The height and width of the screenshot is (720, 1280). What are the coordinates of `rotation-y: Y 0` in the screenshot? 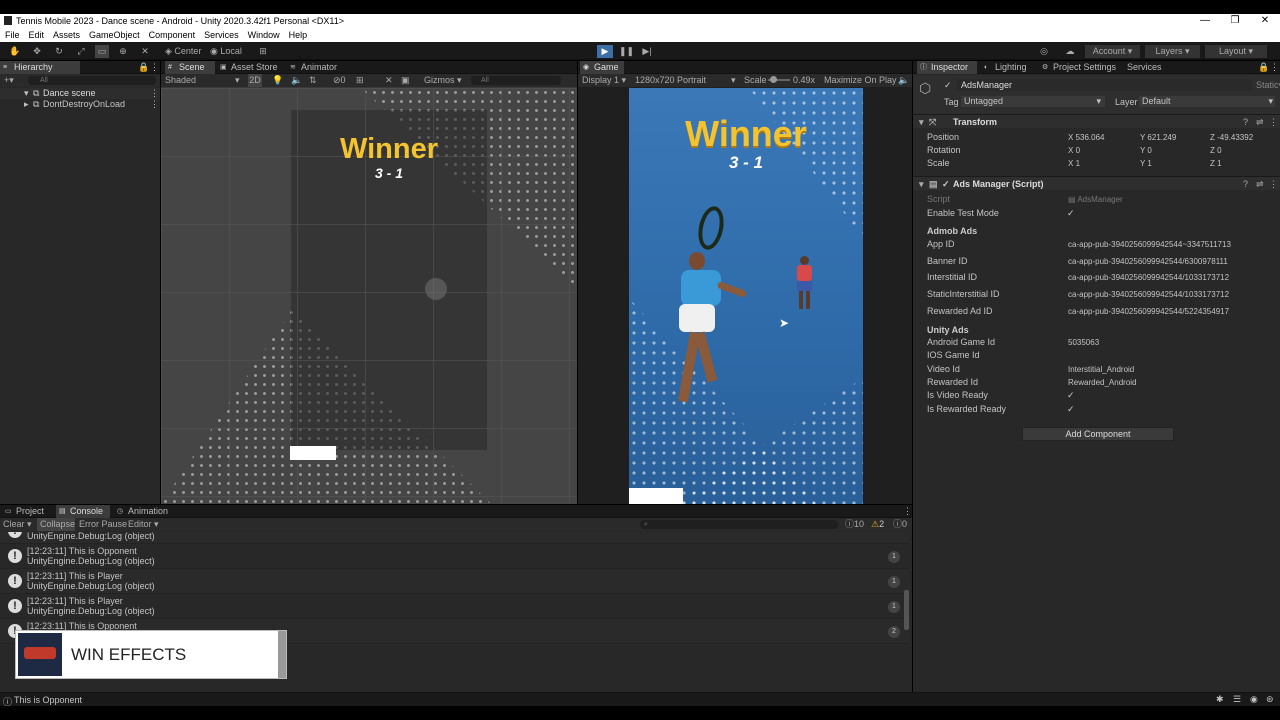 It's located at (1146, 150).